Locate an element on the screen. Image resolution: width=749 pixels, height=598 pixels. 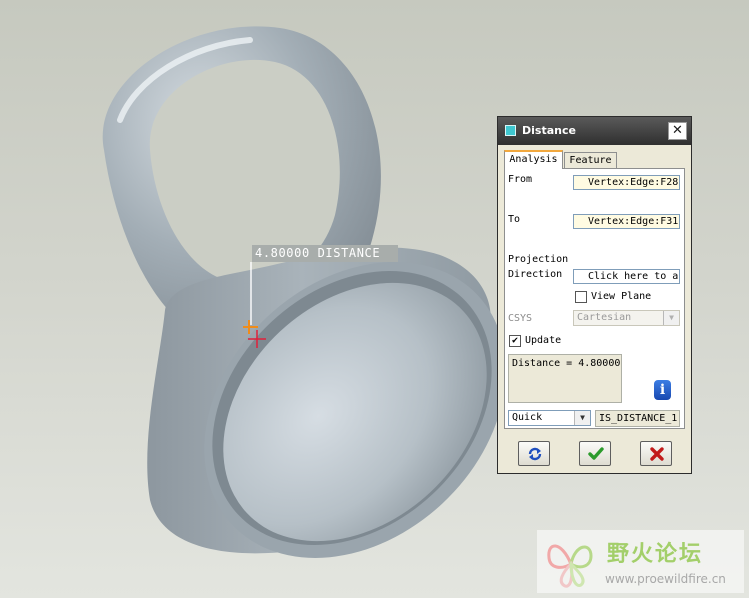
mode-value: Quick is located at coordinates (527, 417).